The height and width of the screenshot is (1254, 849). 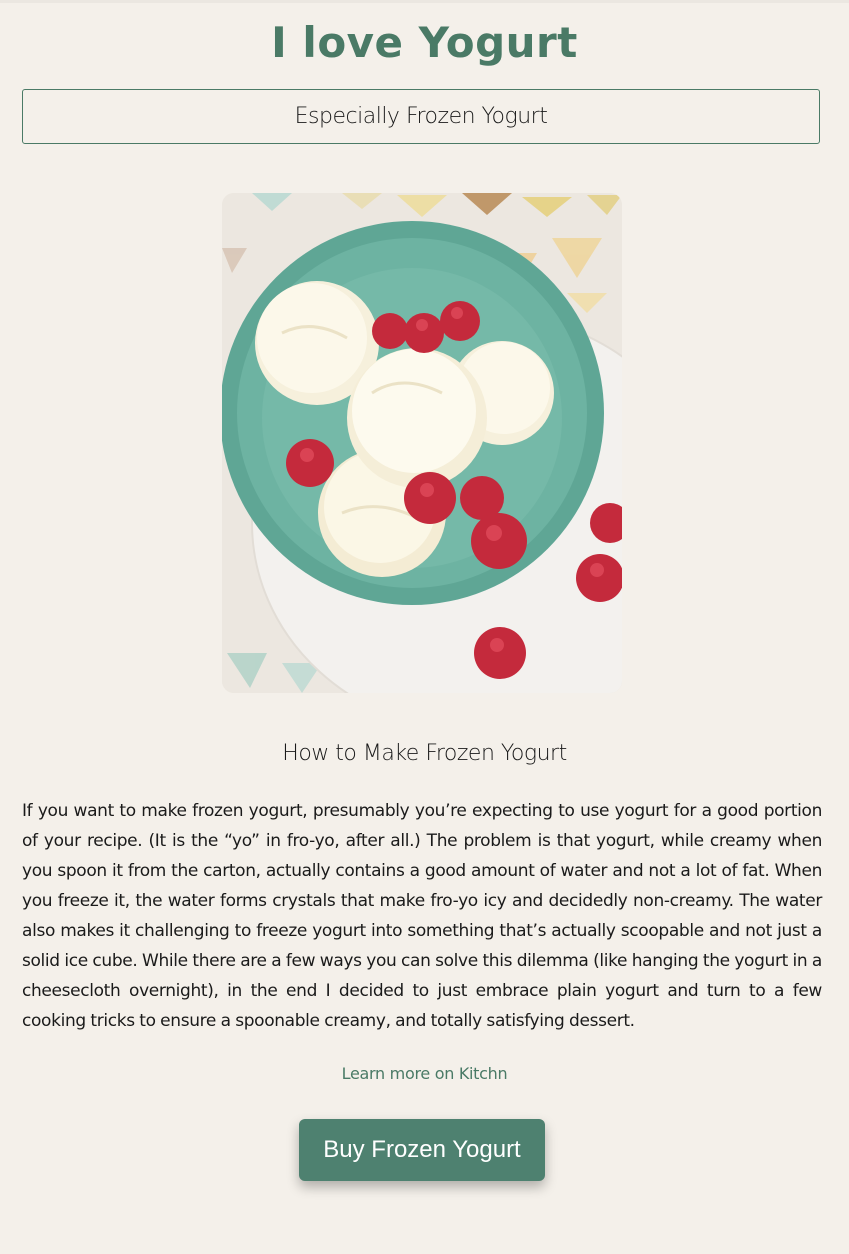 I want to click on top-divider, so click(x=424, y=1).